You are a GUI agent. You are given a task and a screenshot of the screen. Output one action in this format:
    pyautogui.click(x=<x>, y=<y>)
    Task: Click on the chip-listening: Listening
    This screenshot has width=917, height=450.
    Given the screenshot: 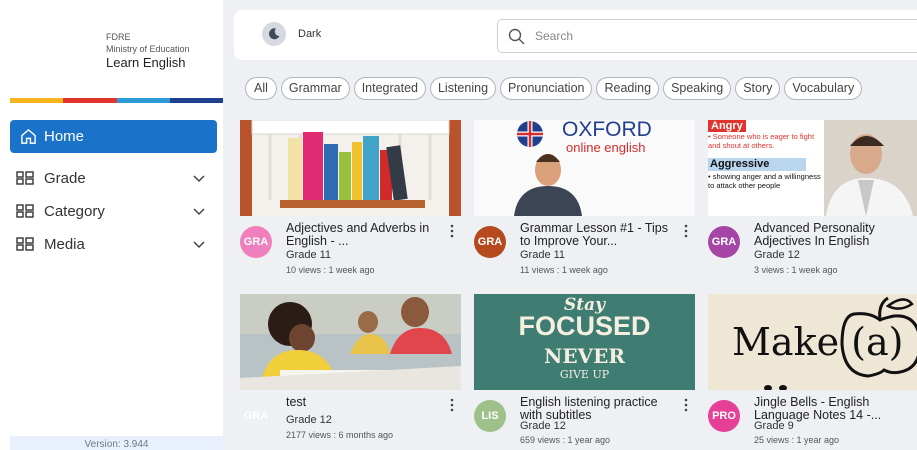 What is the action you would take?
    pyautogui.click(x=463, y=88)
    